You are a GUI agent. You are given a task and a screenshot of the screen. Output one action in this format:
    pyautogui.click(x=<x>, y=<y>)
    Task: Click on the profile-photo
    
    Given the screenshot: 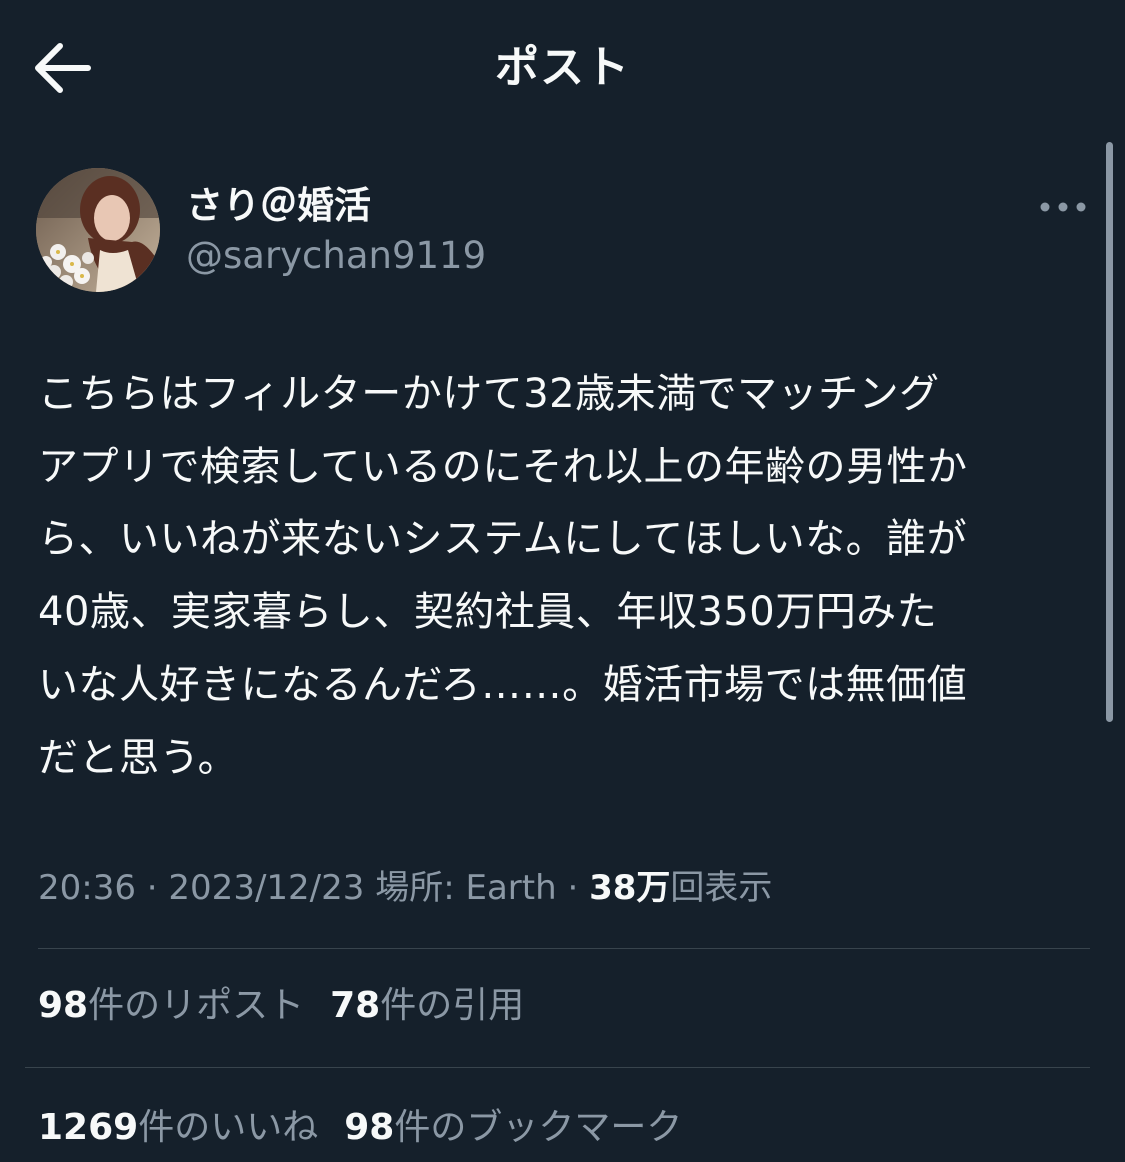 What is the action you would take?
    pyautogui.click(x=98, y=230)
    